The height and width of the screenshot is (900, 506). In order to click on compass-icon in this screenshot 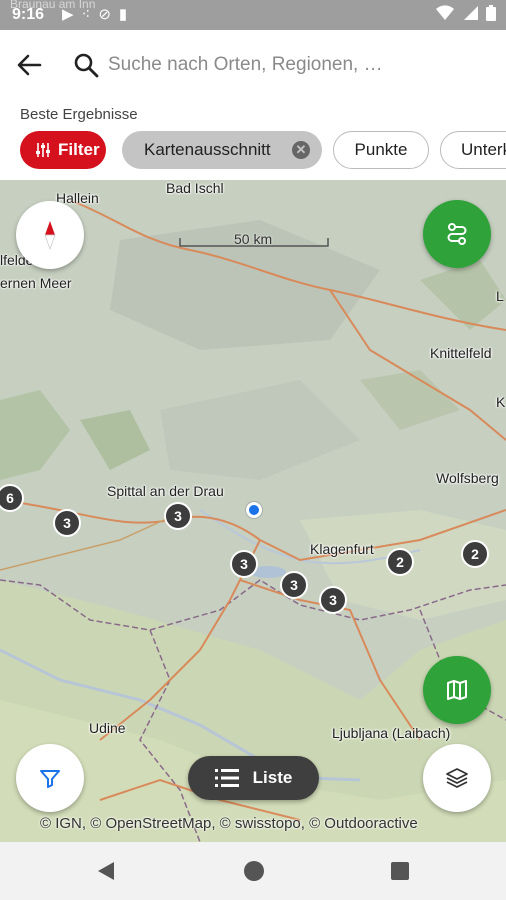, I will do `click(50, 235)`.